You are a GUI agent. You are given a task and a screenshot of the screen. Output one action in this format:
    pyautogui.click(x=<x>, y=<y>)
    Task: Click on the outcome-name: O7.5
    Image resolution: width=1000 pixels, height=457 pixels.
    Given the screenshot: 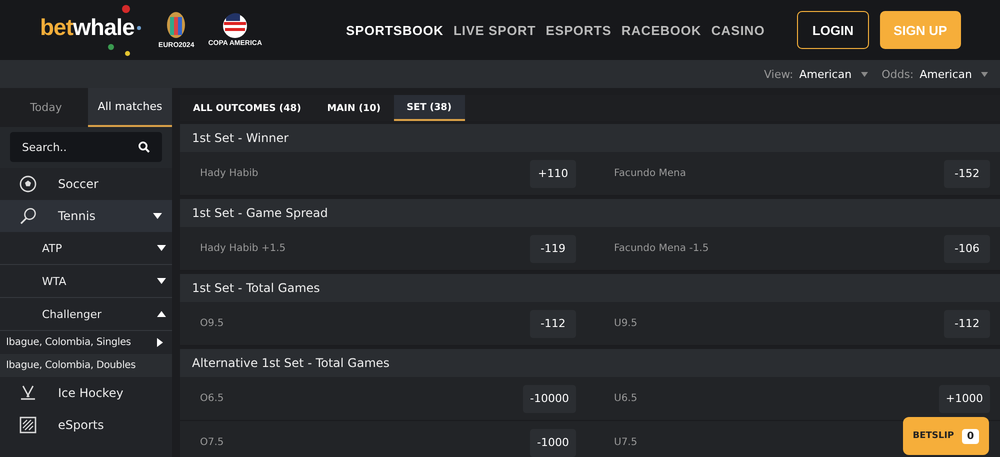 What is the action you would take?
    pyautogui.click(x=212, y=442)
    